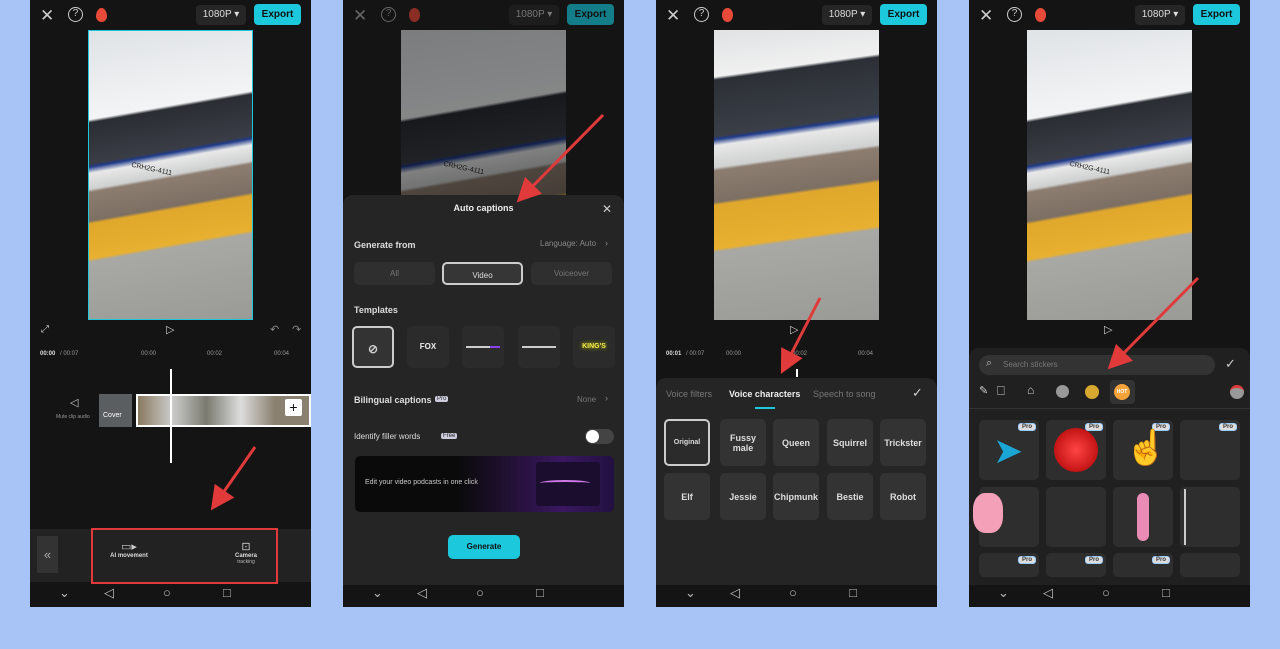  What do you see at coordinates (296, 329) in the screenshot?
I see `redo-icon: ↷` at bounding box center [296, 329].